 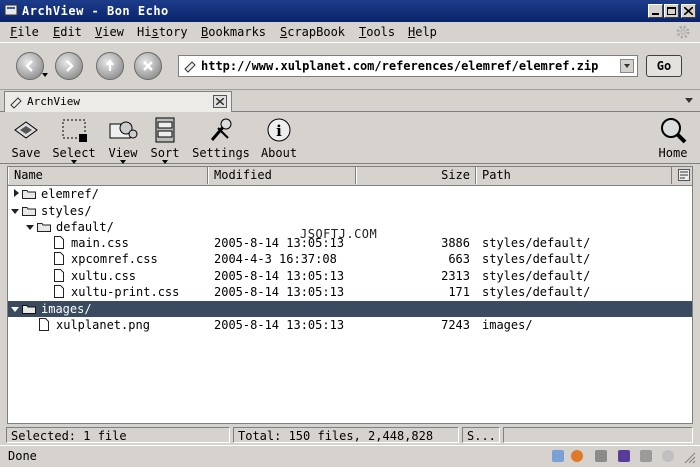 What do you see at coordinates (30, 66) in the screenshot?
I see `back-button` at bounding box center [30, 66].